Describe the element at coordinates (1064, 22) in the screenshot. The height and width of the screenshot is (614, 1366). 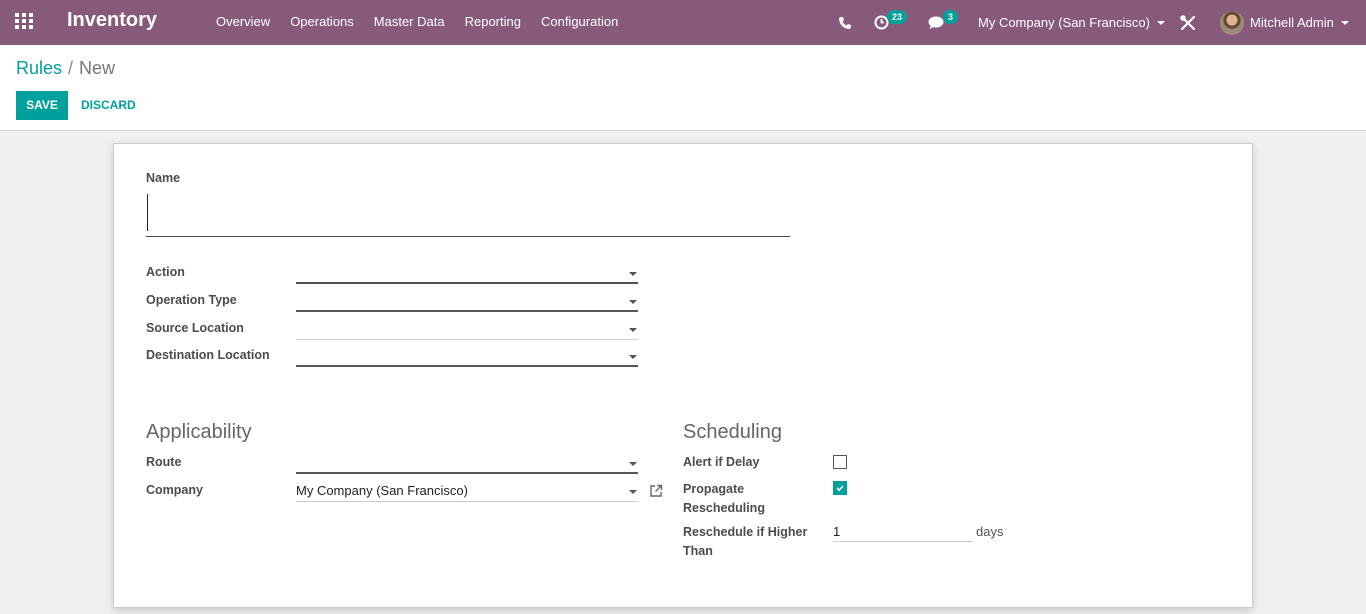
I see `company-name: My Company (San Francisco)` at that location.